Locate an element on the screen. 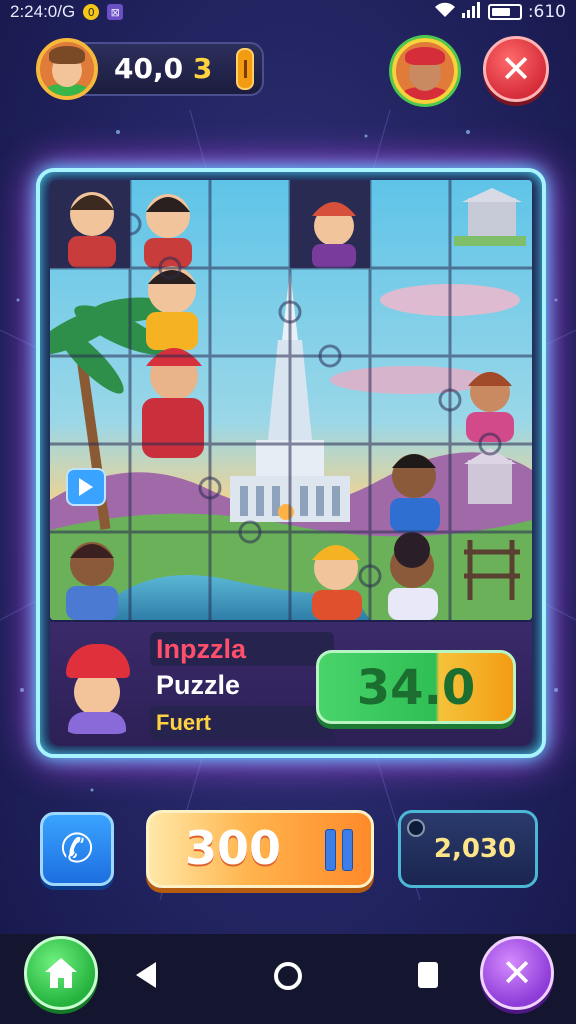 The width and height of the screenshot is (576, 1024). battery-icon is located at coordinates (504, 12).